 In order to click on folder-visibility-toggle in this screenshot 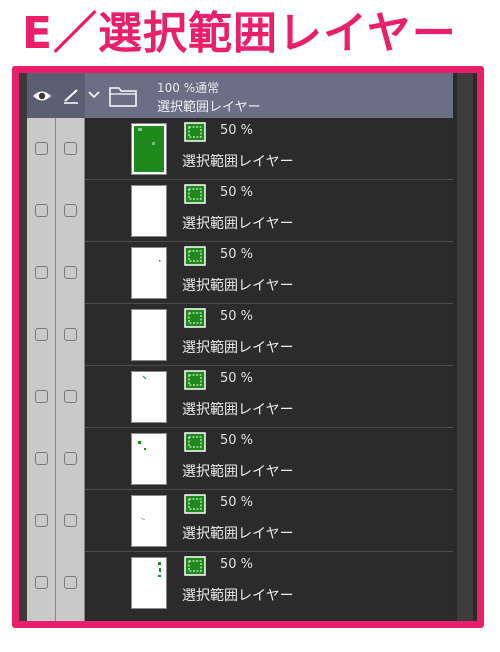, I will do `click(41, 95)`.